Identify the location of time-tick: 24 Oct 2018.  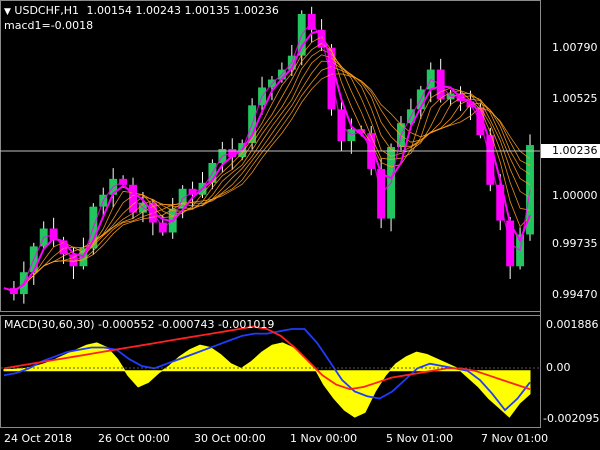
(38, 438).